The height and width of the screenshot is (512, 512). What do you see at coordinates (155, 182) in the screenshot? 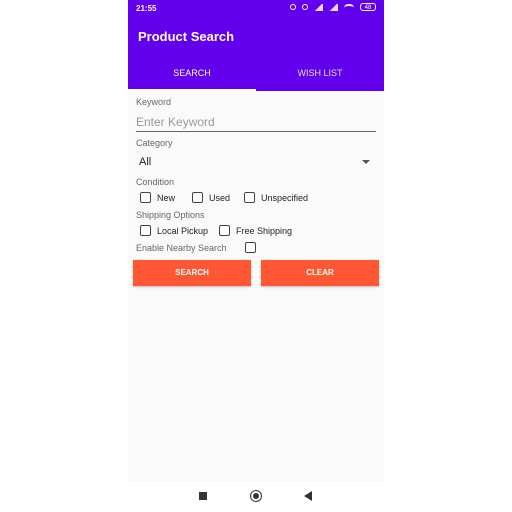
I see `condition-label: Condition` at bounding box center [155, 182].